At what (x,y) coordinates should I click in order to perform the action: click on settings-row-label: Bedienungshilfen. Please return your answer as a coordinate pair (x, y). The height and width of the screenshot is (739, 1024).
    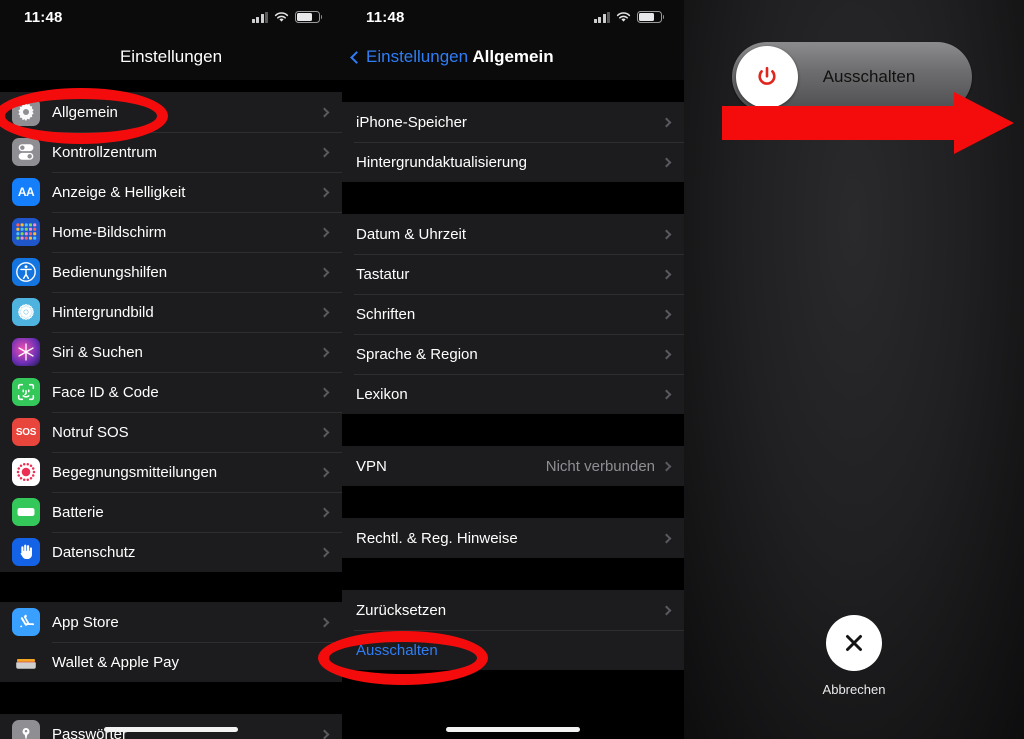
    Looking at the image, I should click on (110, 272).